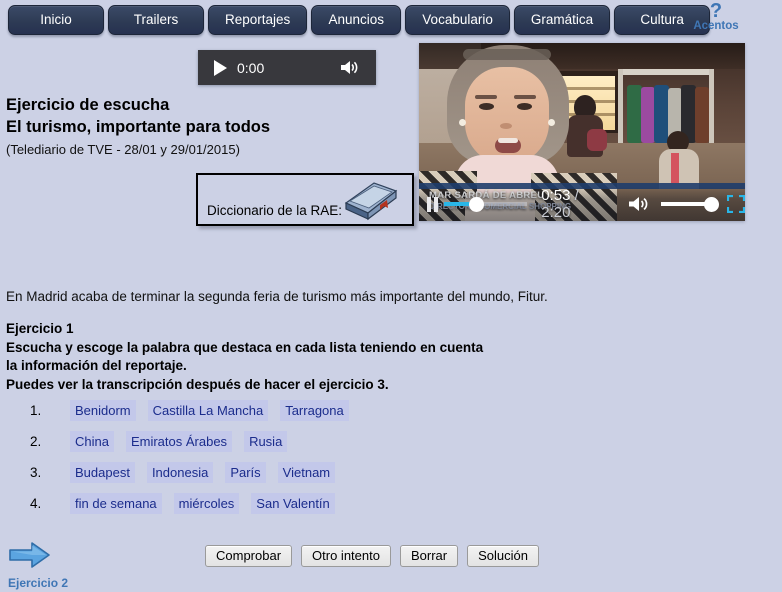  I want to click on volume-slider-handle, so click(711, 204).